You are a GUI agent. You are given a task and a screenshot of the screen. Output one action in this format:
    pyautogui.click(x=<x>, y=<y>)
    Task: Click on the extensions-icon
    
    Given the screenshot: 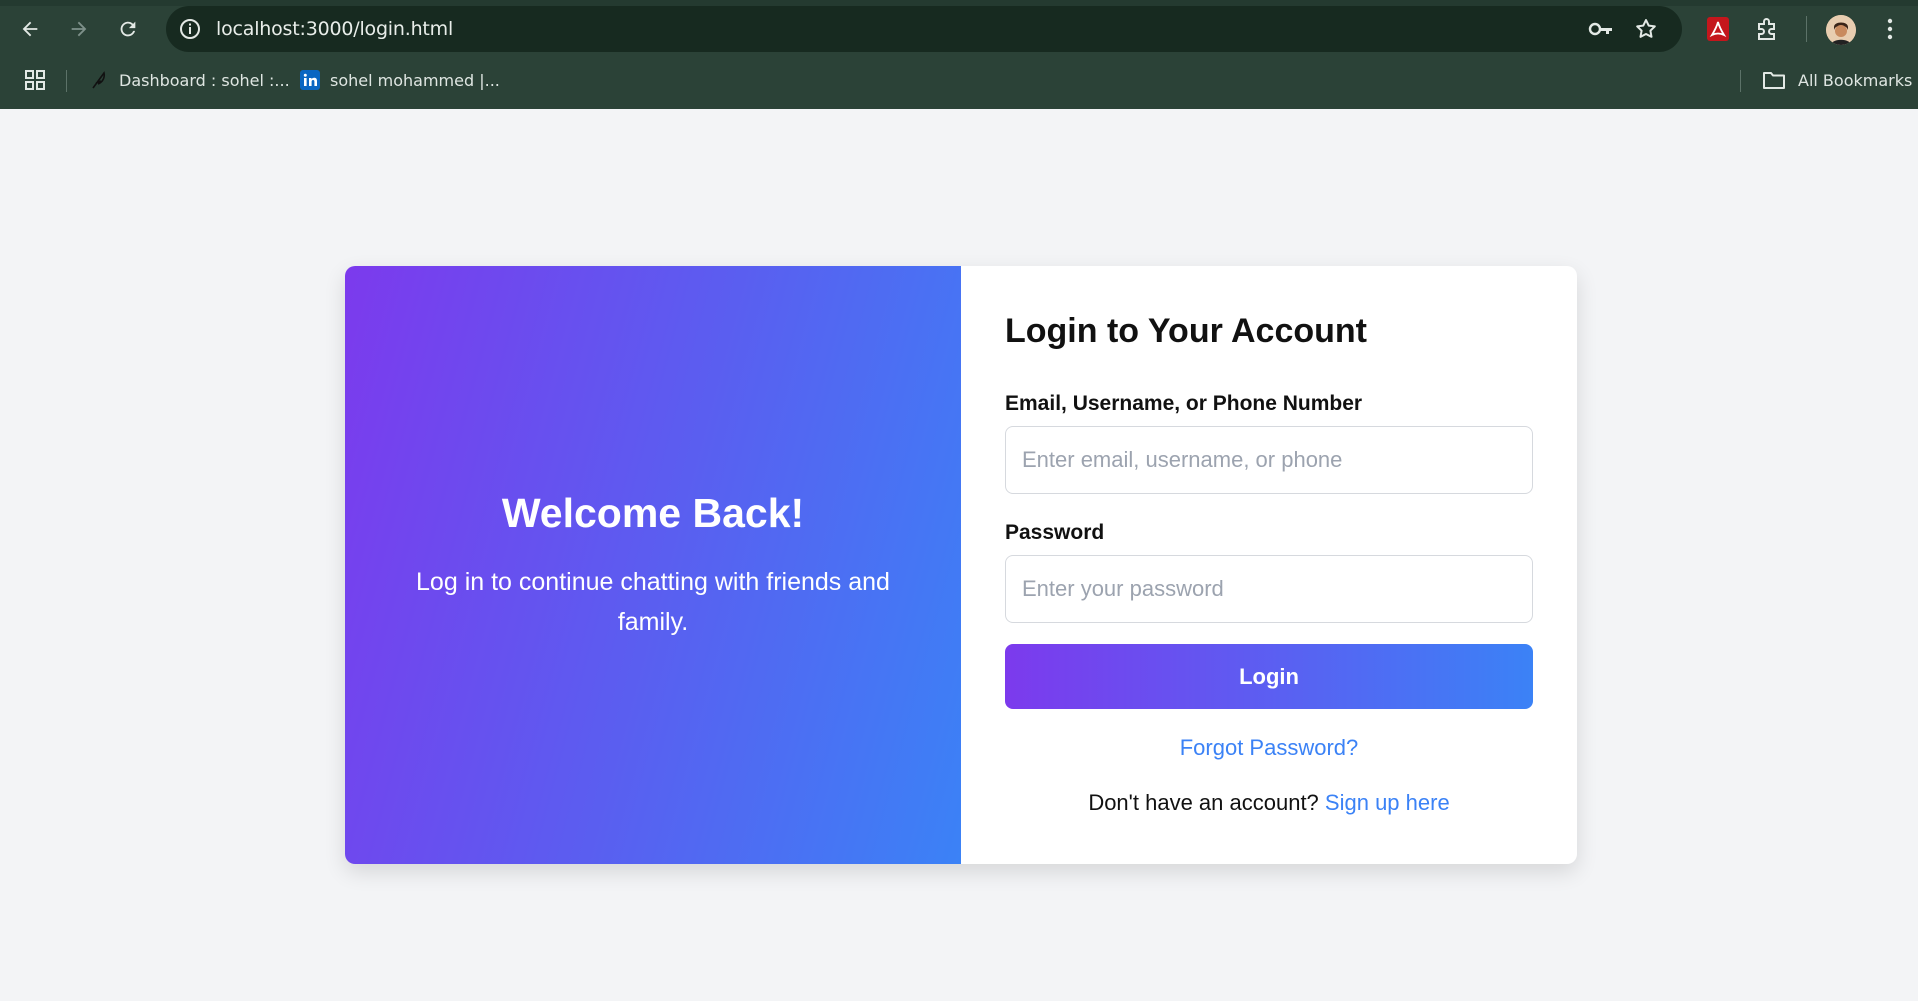 What is the action you would take?
    pyautogui.click(x=1767, y=29)
    